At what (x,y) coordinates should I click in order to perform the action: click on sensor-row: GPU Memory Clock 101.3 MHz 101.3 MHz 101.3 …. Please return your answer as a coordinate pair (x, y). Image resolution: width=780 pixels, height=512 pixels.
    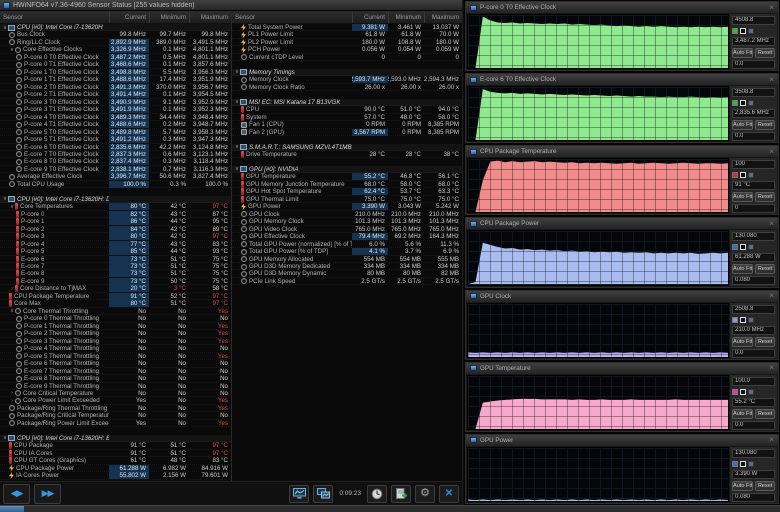
    Looking at the image, I should click on (347, 222).